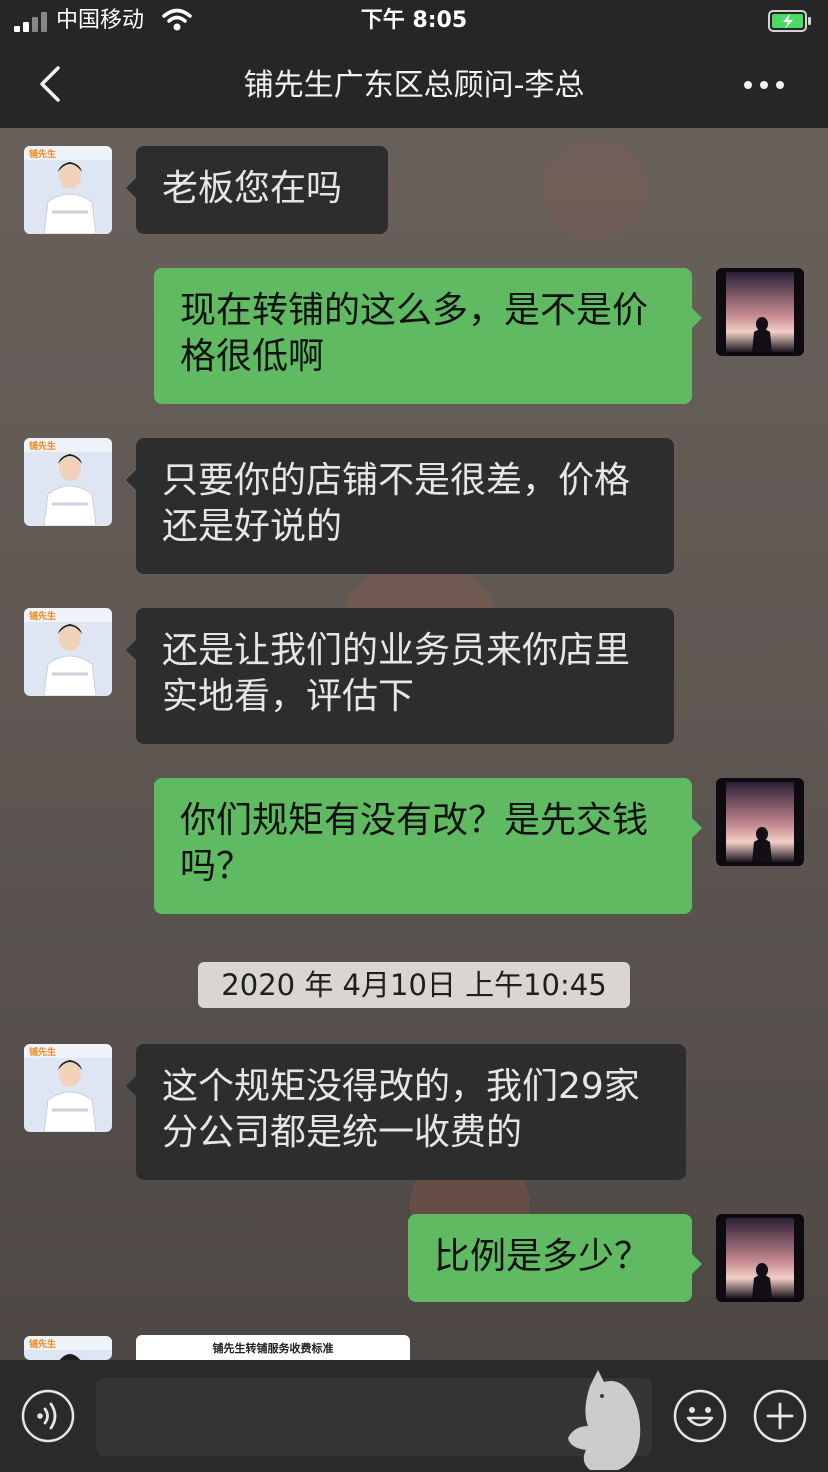 The image size is (828, 1472). What do you see at coordinates (605, 1419) in the screenshot?
I see `floating-cat-decoration` at bounding box center [605, 1419].